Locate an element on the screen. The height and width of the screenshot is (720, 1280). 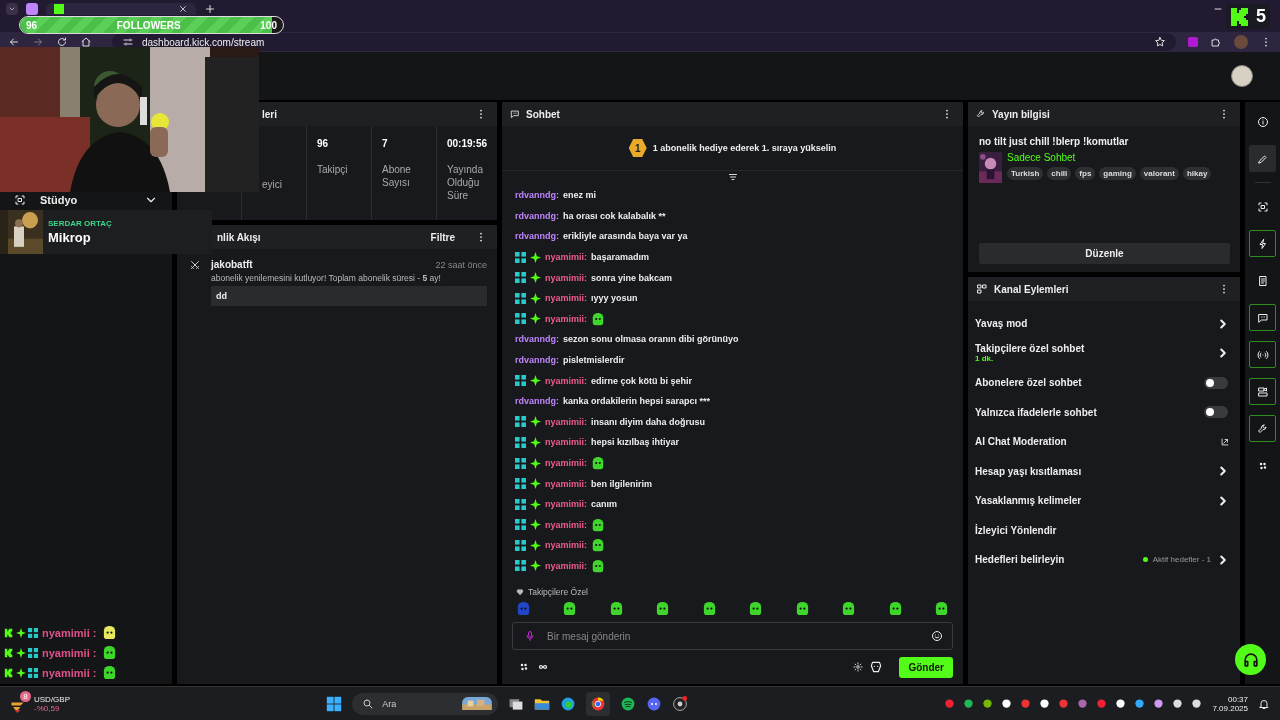
site-settings-icon is located at coordinates (128, 42).